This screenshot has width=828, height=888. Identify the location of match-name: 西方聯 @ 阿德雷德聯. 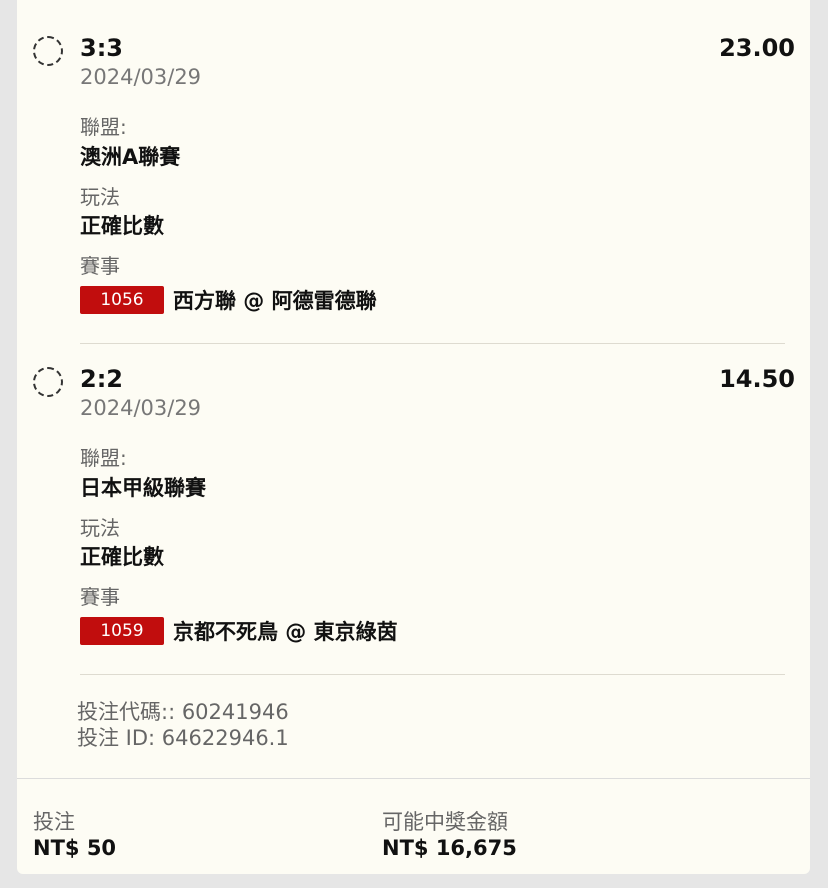
(275, 301).